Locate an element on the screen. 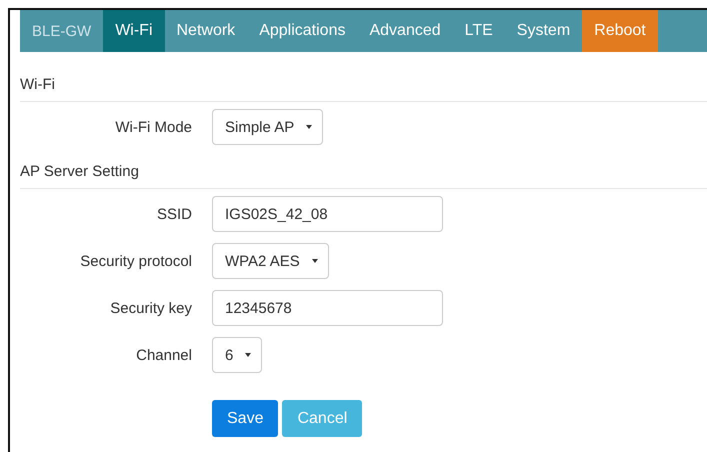 The height and width of the screenshot is (452, 707). field-label: Channel is located at coordinates (163, 355).